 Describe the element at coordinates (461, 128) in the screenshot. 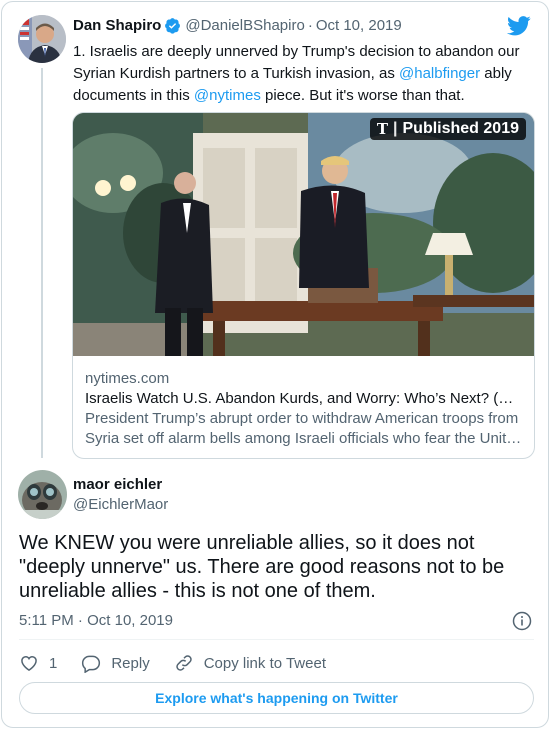

I see `badge-text: Published 2019` at that location.